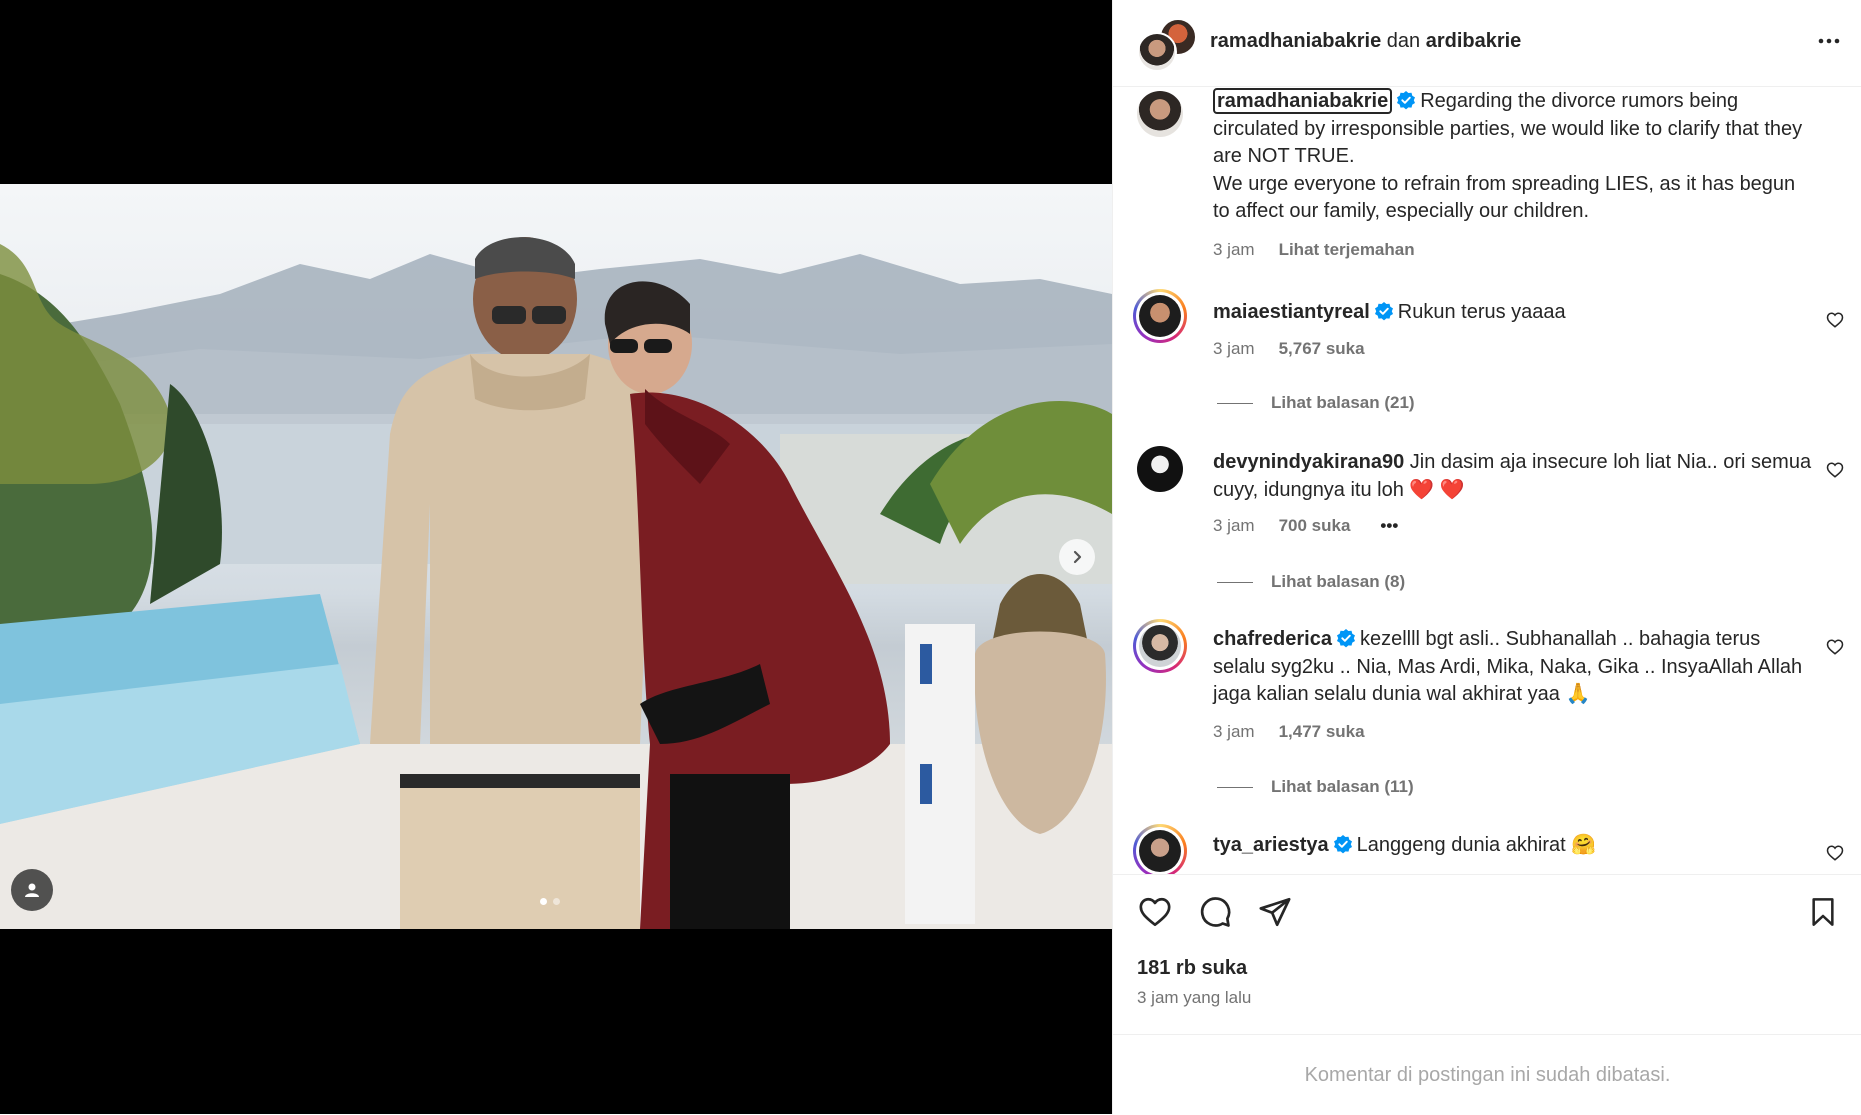 The width and height of the screenshot is (1861, 1115). Describe the element at coordinates (1461, 845) in the screenshot. I see `comment-body: Langgeng dunia akhirat` at that location.